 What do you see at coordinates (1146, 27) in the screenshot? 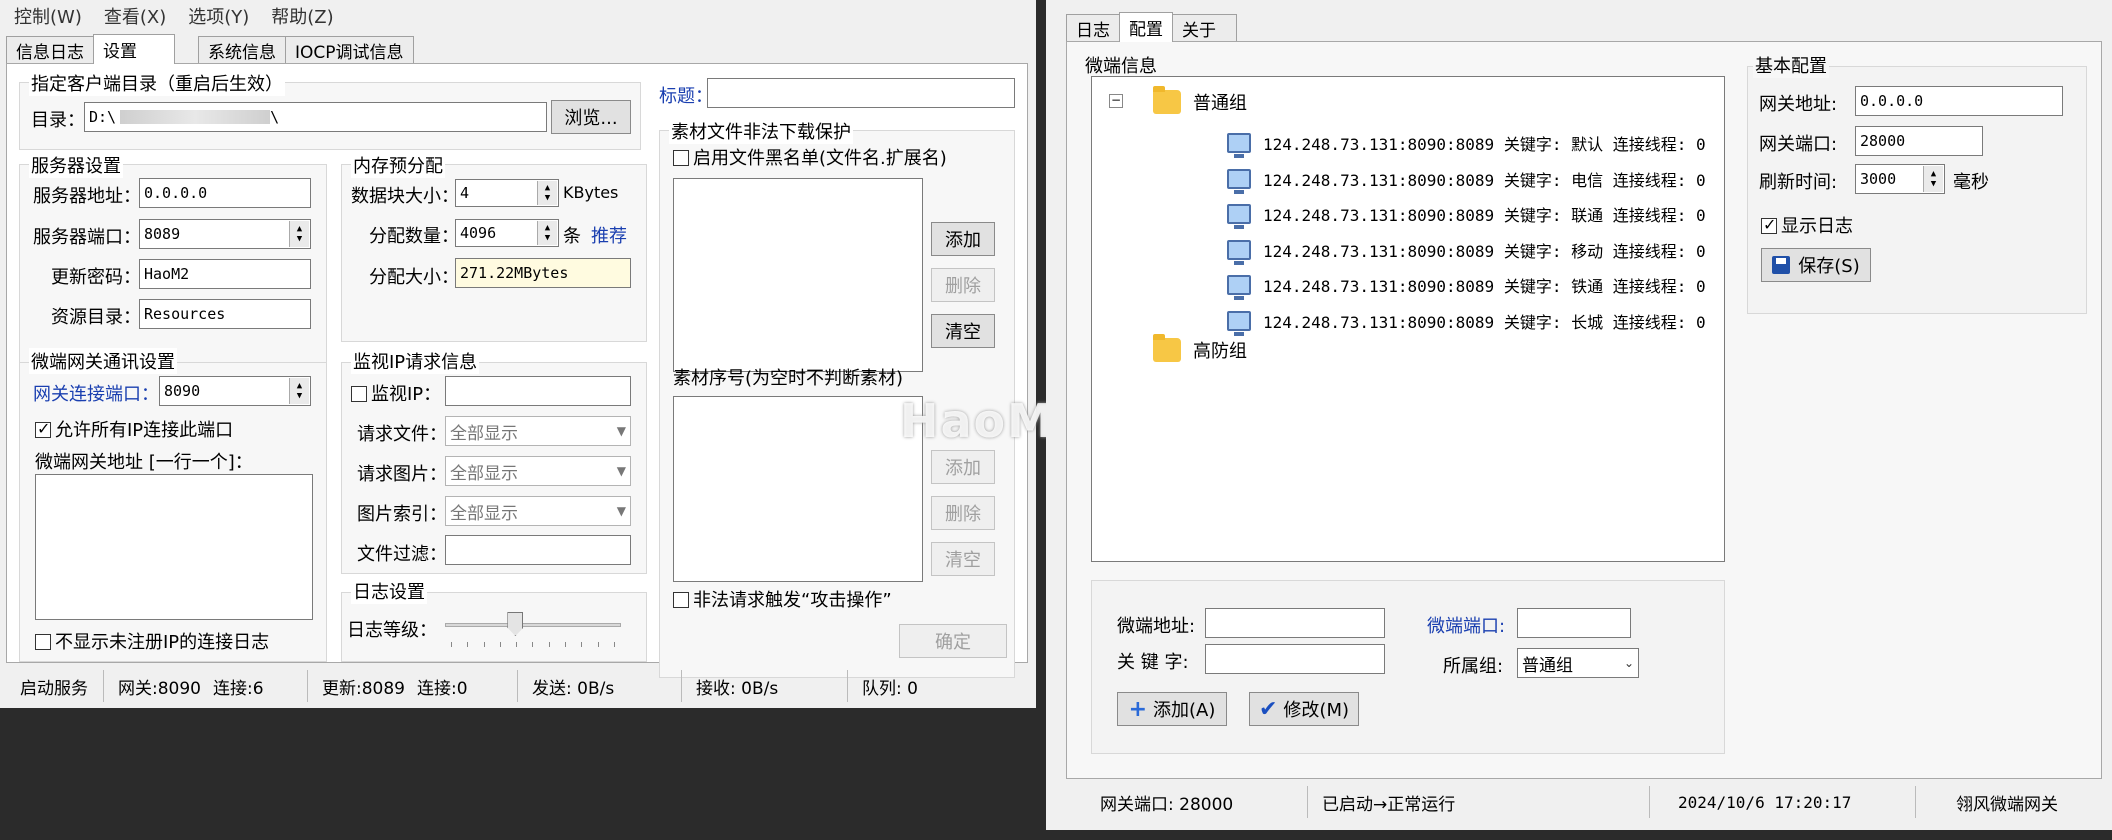
I see `tab-config: 配置` at bounding box center [1146, 27].